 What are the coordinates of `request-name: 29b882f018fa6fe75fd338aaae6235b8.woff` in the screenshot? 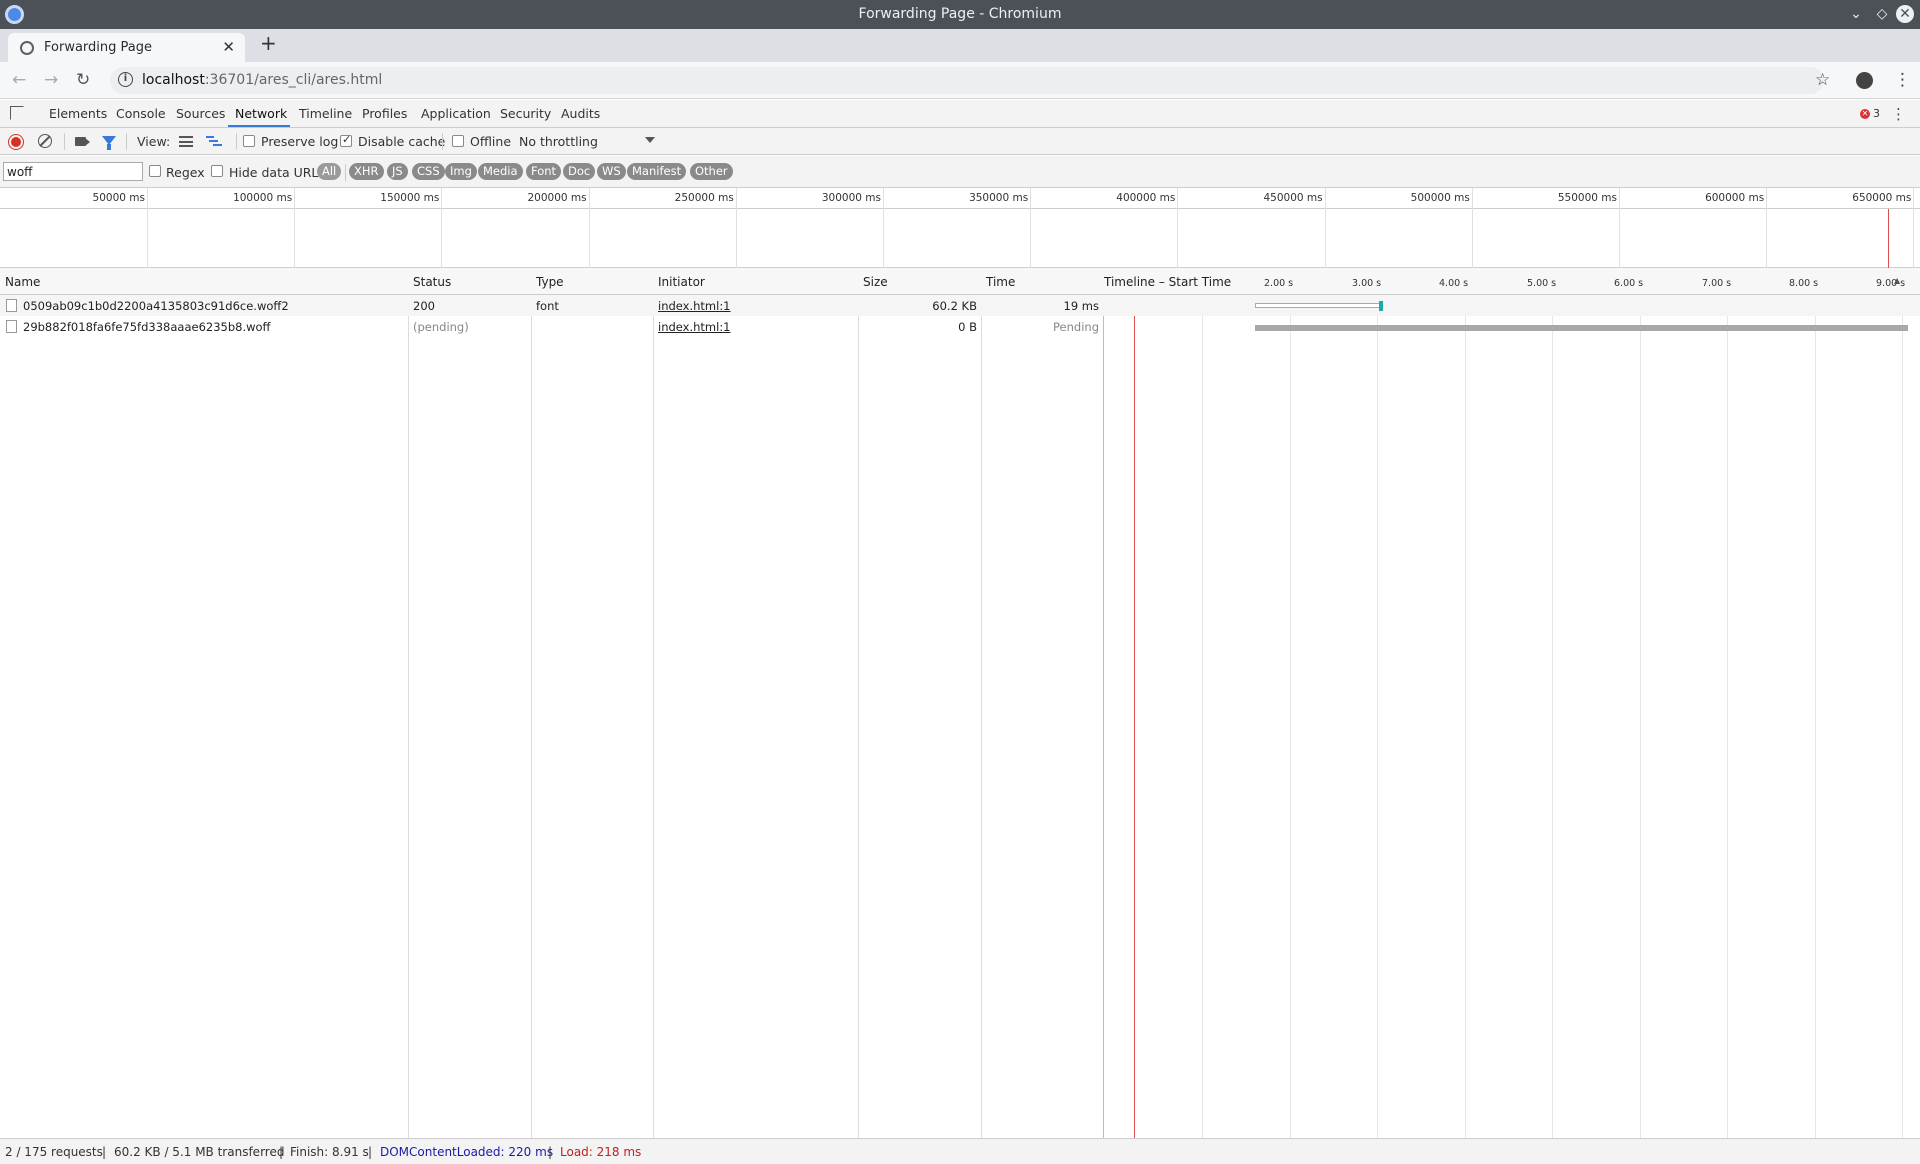 It's located at (146, 327).